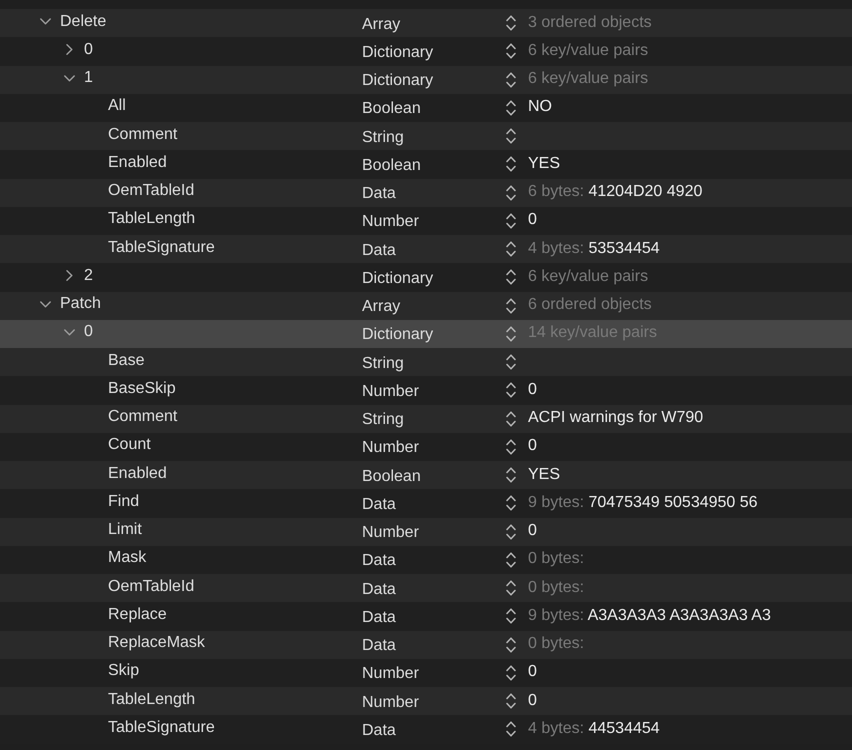 This screenshot has width=852, height=750. Describe the element at coordinates (137, 614) in the screenshot. I see `key-text: Replace` at that location.